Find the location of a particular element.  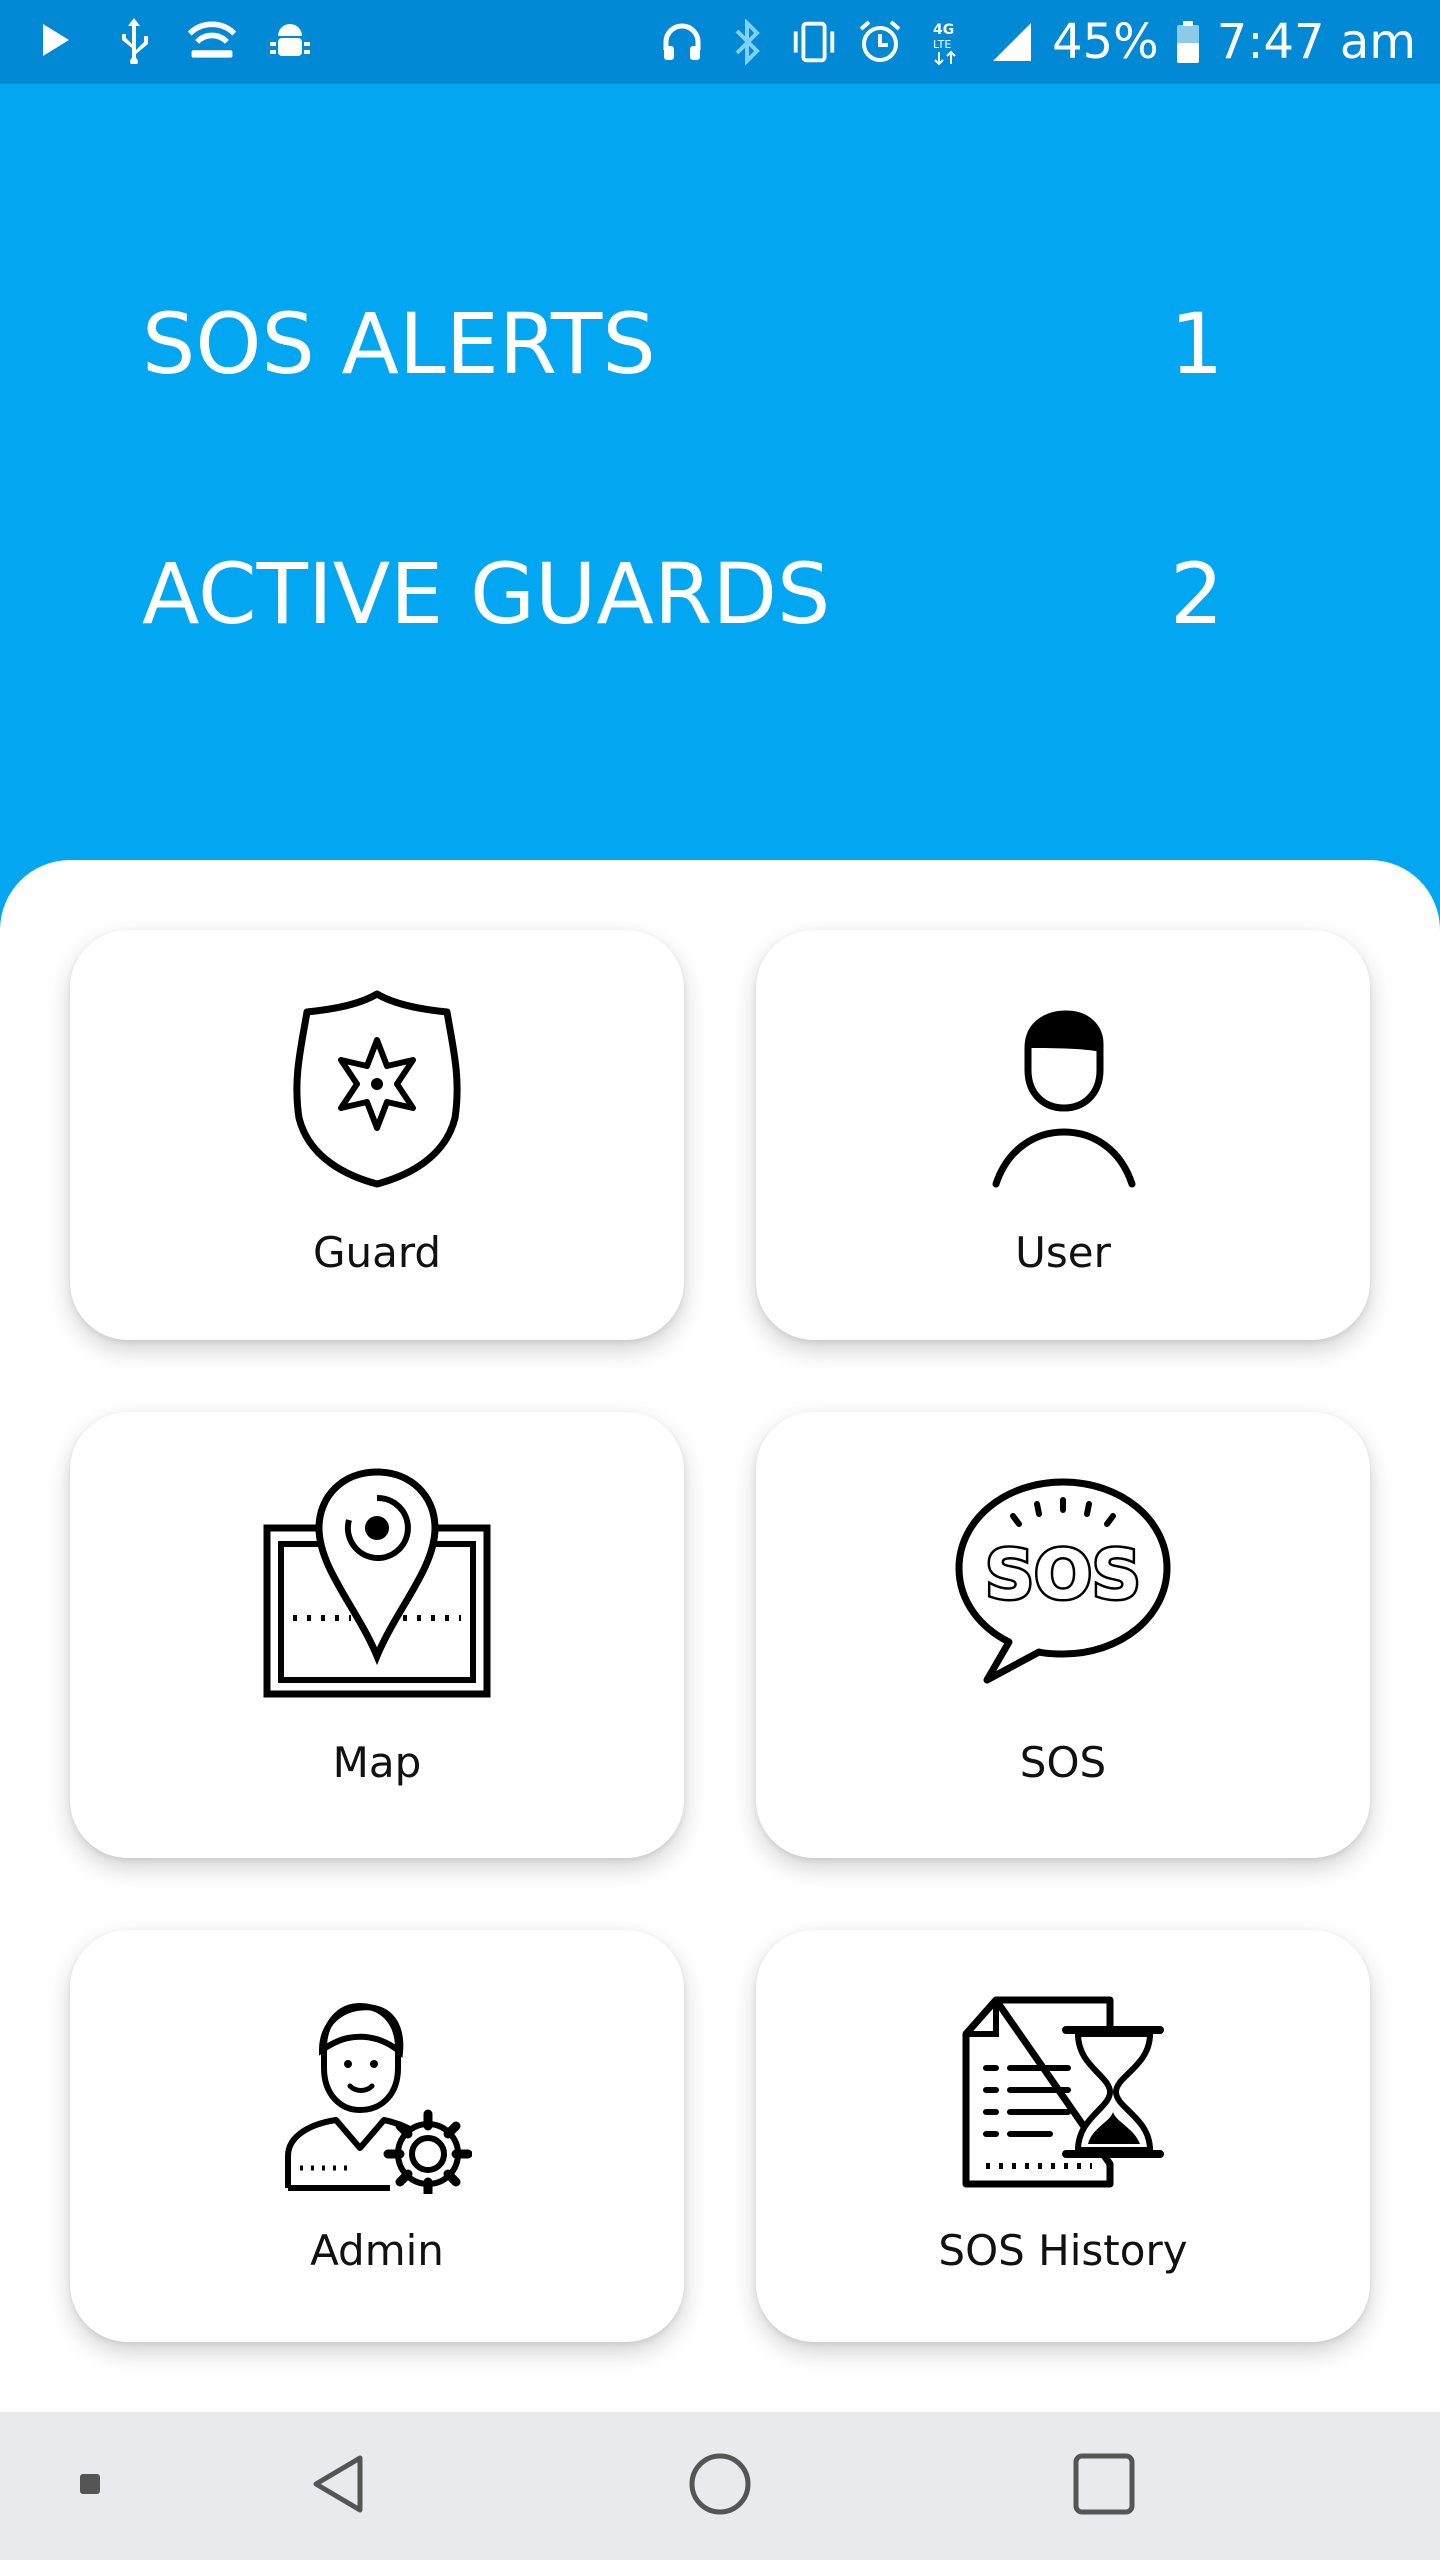

guard-card: Guard is located at coordinates (377, 1135).